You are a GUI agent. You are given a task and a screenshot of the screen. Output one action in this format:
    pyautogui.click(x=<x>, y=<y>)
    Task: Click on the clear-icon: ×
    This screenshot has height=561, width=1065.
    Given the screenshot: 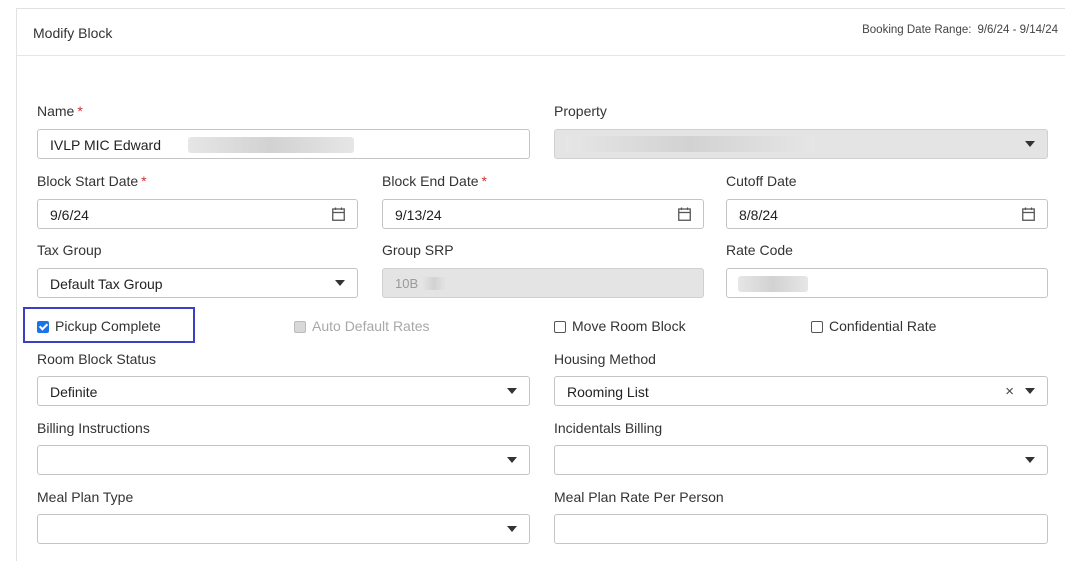 What is the action you would take?
    pyautogui.click(x=1009, y=391)
    